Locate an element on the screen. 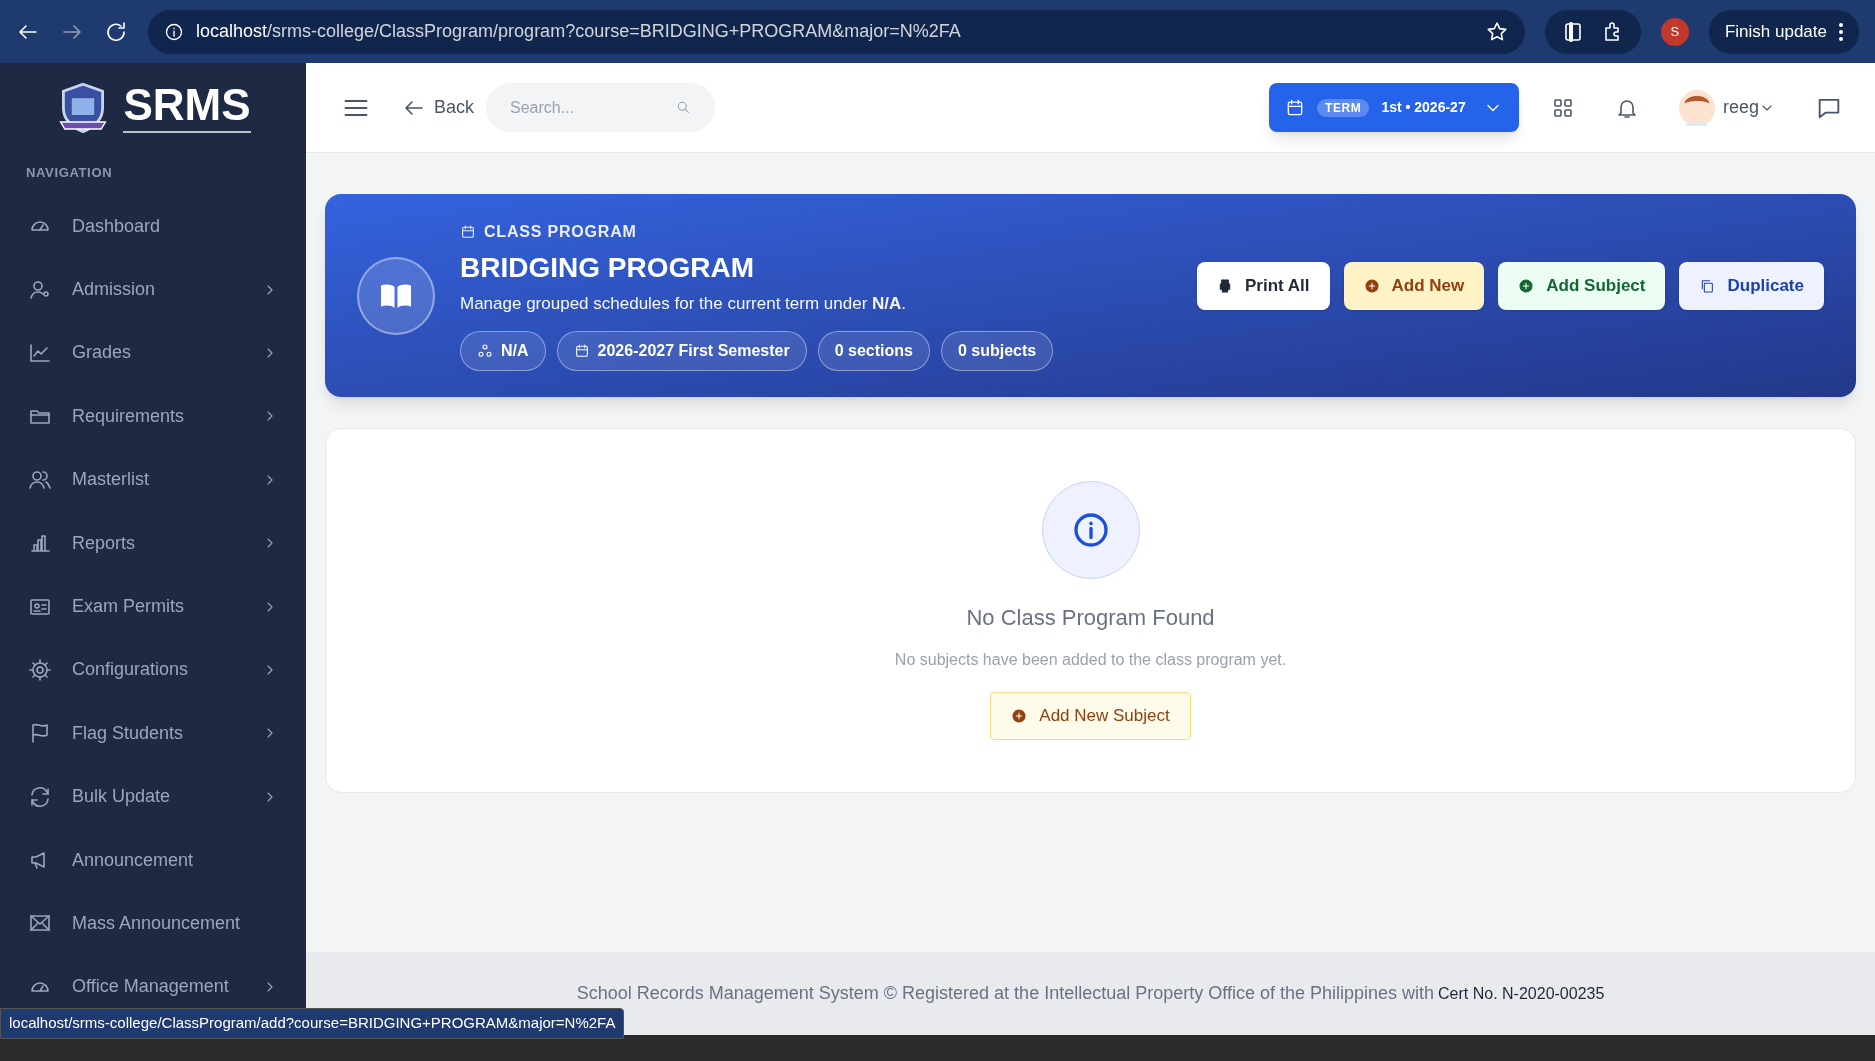 The height and width of the screenshot is (1061, 1875). empty-state-message: No subjects have been added to the class program yet. is located at coordinates (1090, 660).